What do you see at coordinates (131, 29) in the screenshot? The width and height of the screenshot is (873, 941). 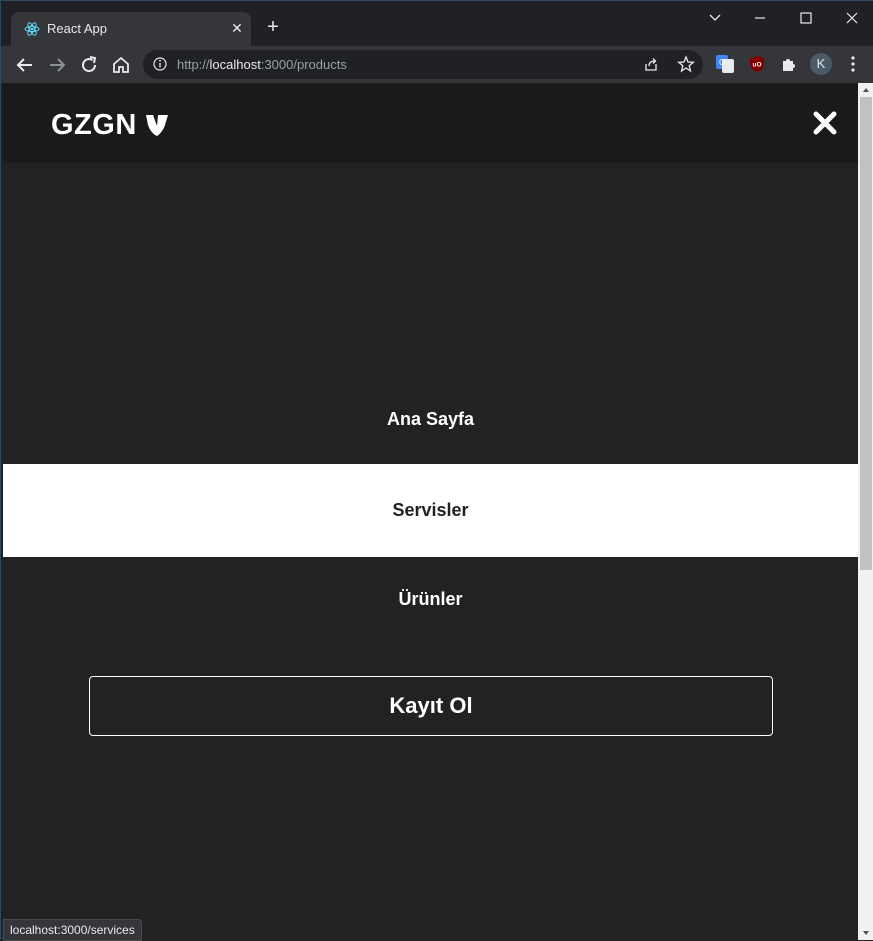 I see `browser-tab: React App ✕` at bounding box center [131, 29].